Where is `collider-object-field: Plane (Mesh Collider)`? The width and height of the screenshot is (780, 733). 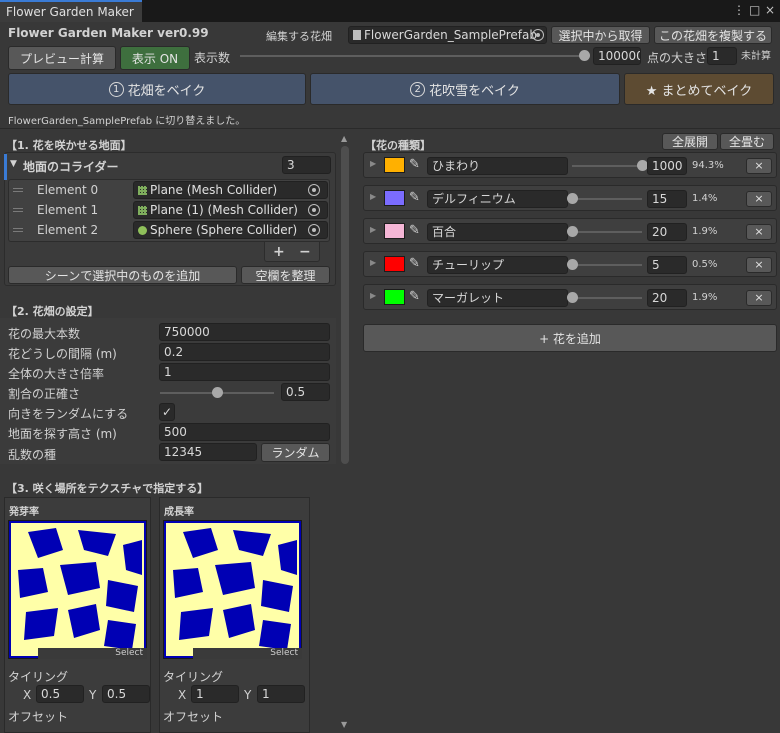 collider-object-field: Plane (Mesh Collider) is located at coordinates (230, 190).